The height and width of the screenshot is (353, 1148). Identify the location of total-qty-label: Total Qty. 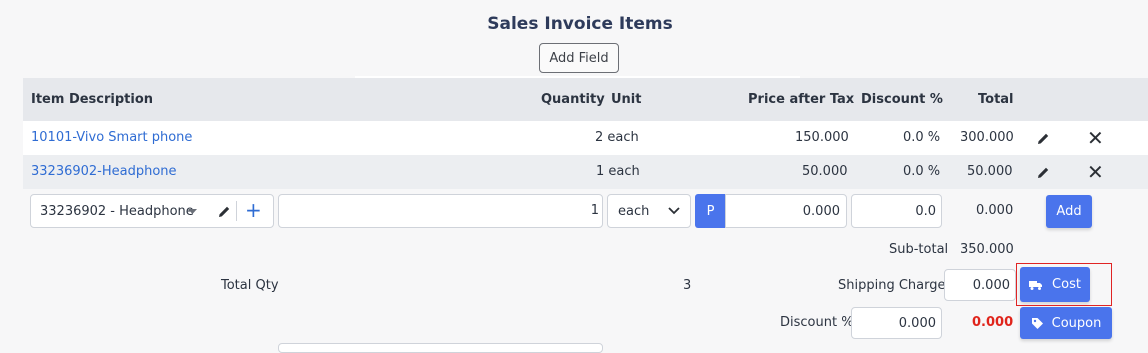
(250, 285).